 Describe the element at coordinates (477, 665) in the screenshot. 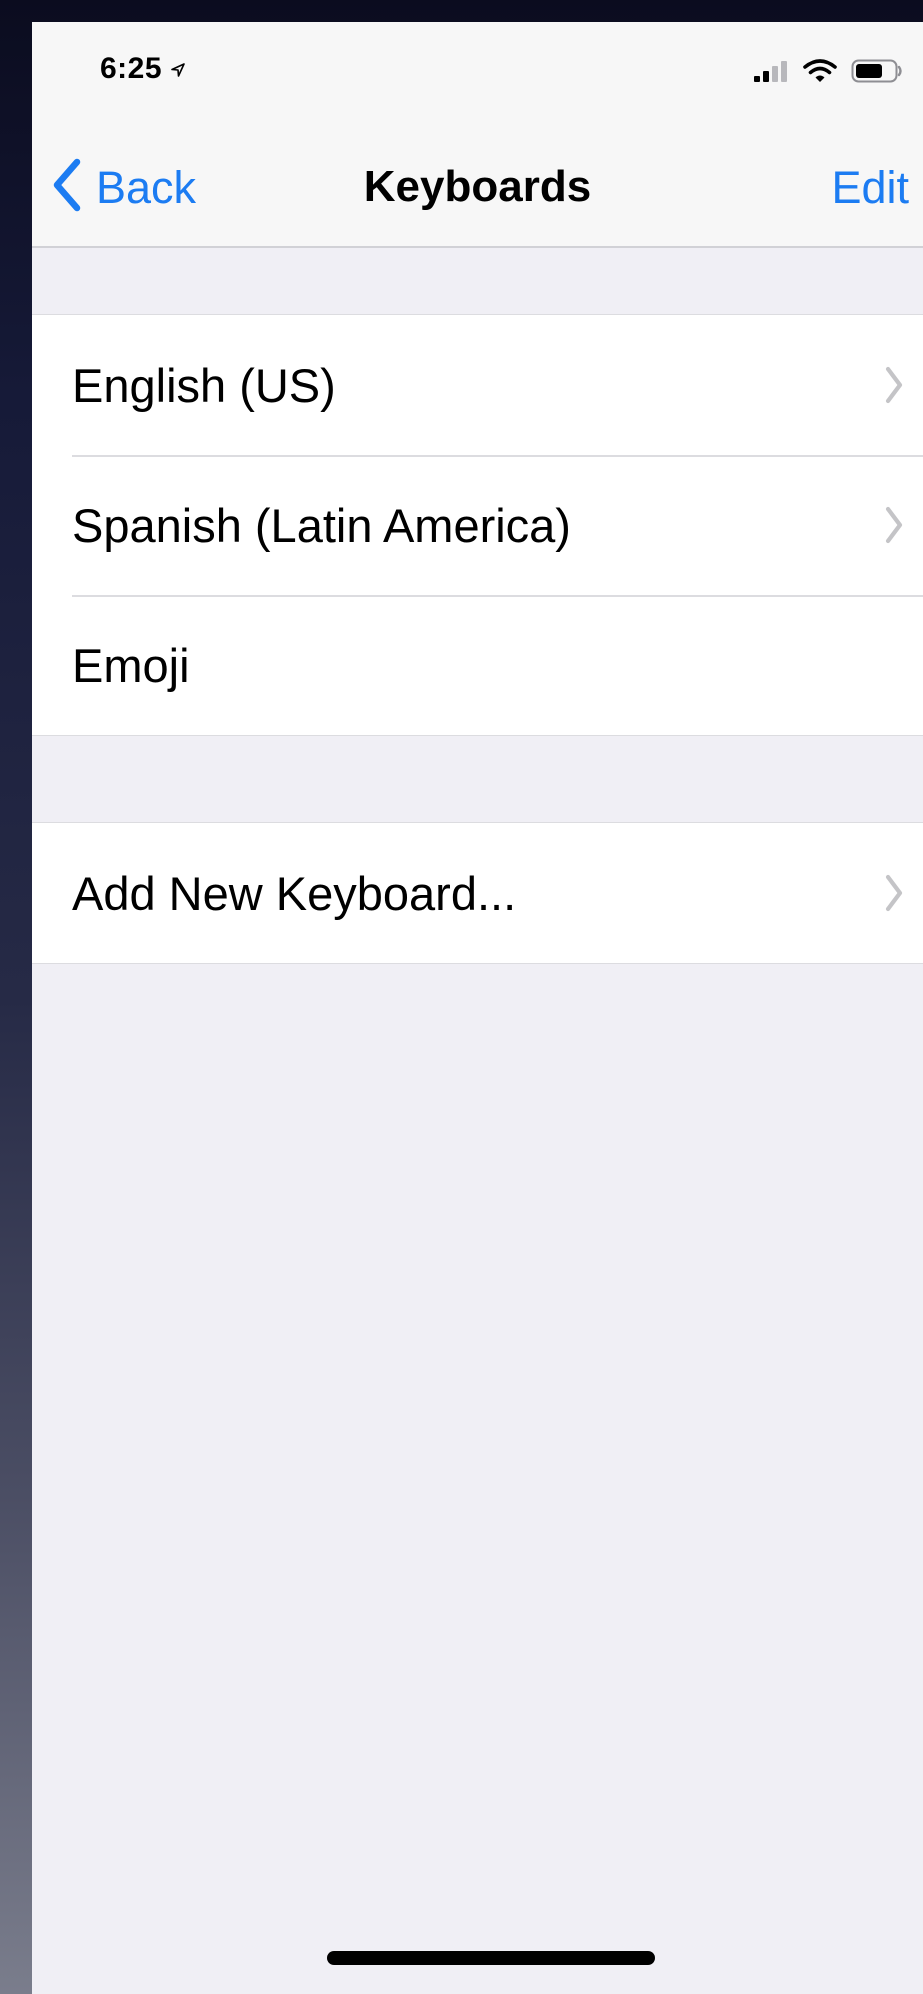

I see `keyboard-row-emoji: Emoji` at that location.